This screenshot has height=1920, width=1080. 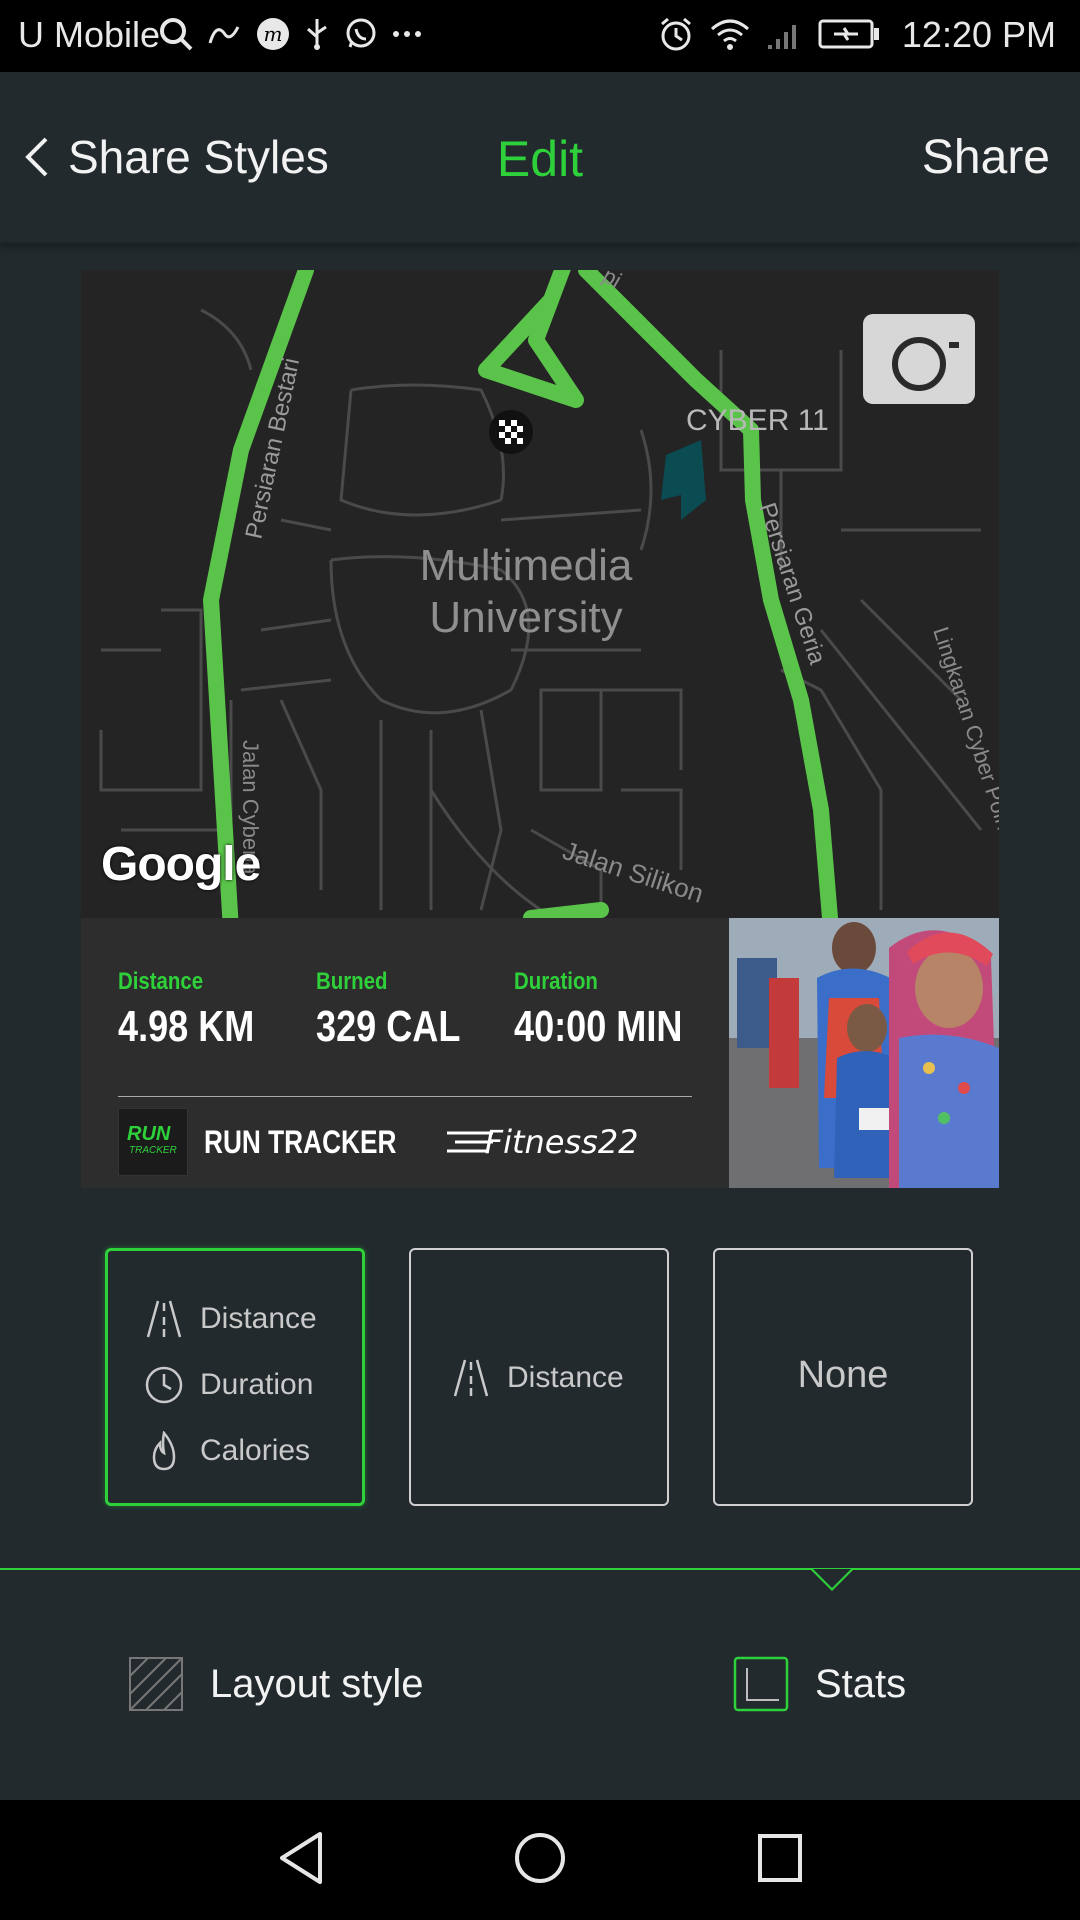 I want to click on clock-icon, so click(x=164, y=1385).